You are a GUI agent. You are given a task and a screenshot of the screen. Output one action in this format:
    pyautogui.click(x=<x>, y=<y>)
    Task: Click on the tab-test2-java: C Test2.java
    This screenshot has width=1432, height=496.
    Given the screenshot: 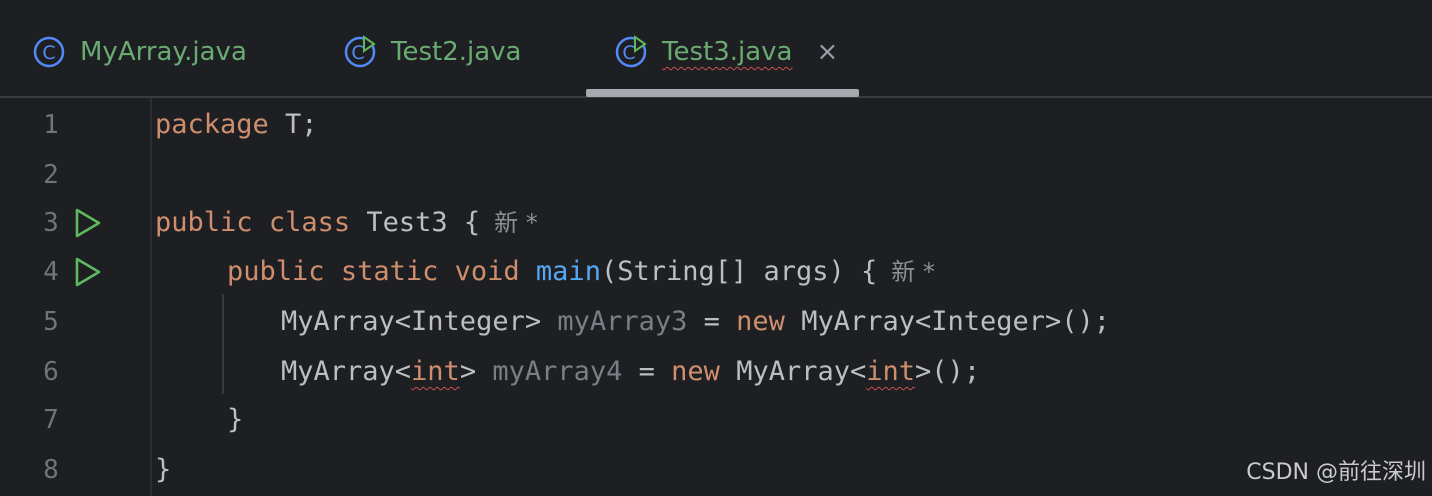 What is the action you would take?
    pyautogui.click(x=432, y=52)
    